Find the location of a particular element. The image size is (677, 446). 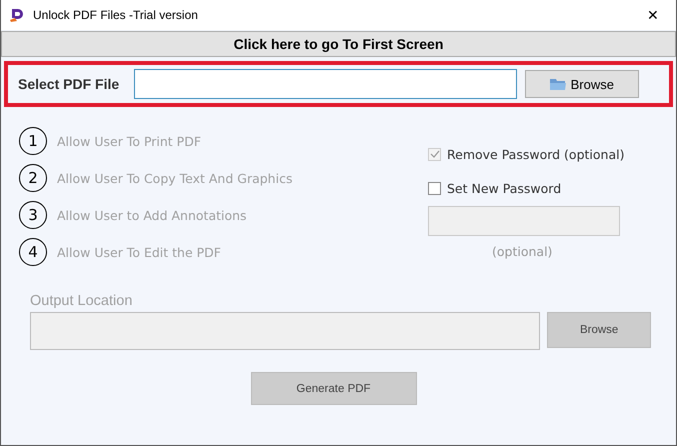

step-number: 3 is located at coordinates (33, 215).